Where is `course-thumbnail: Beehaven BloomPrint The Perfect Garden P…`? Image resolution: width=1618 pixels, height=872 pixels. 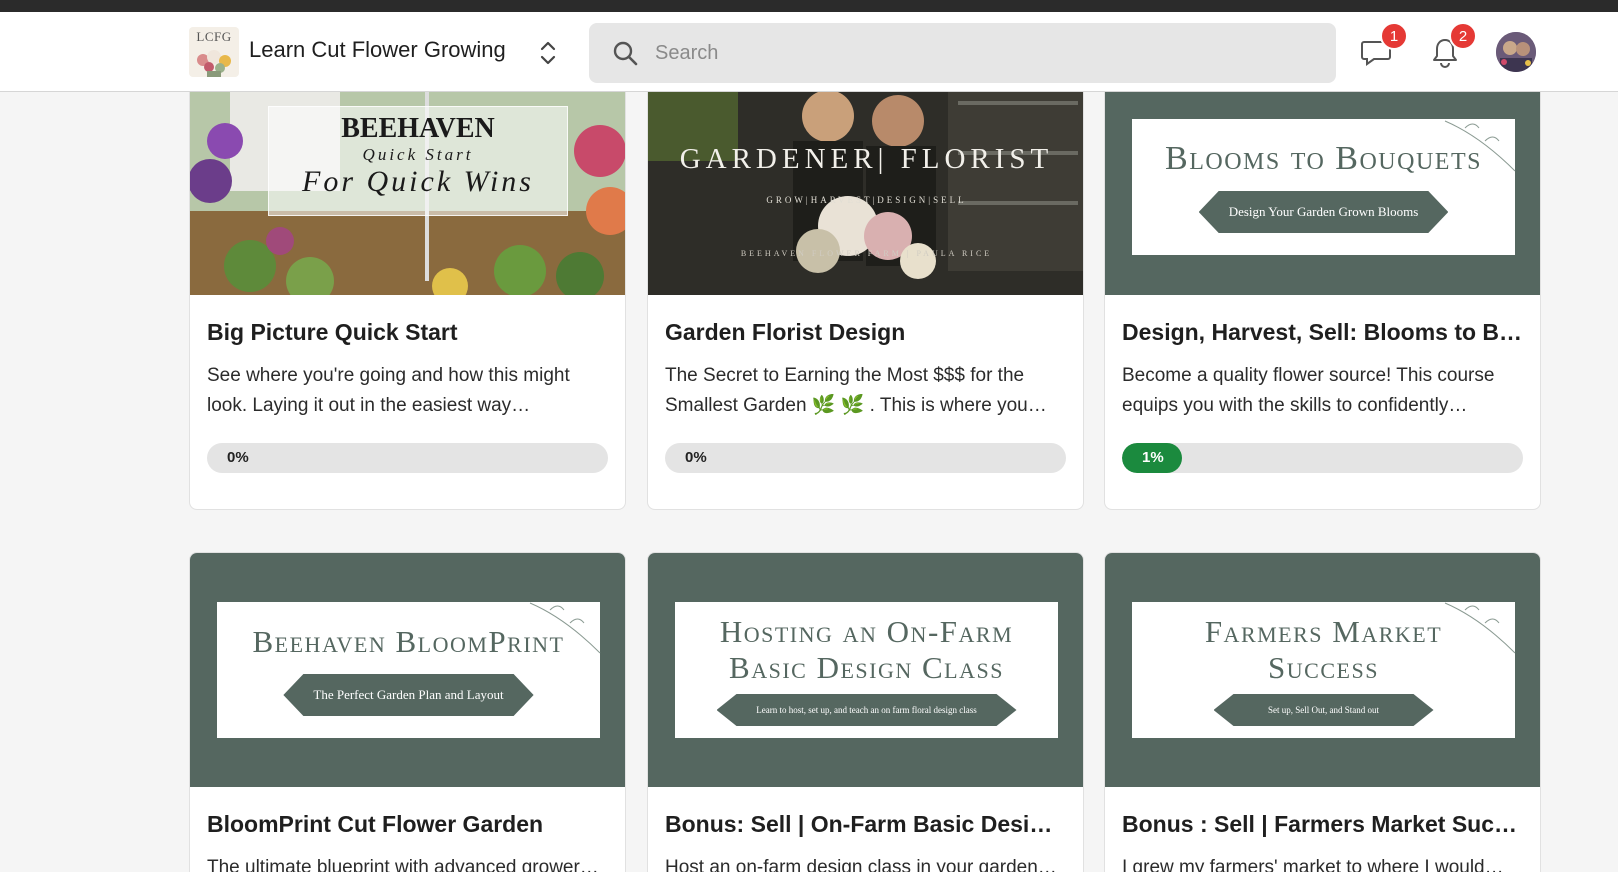
course-thumbnail: Beehaven BloomPrint The Perfect Garden P… is located at coordinates (407, 670).